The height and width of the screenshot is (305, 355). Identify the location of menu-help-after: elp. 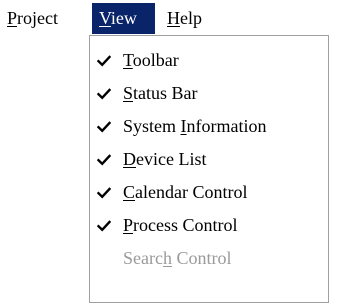
(191, 18).